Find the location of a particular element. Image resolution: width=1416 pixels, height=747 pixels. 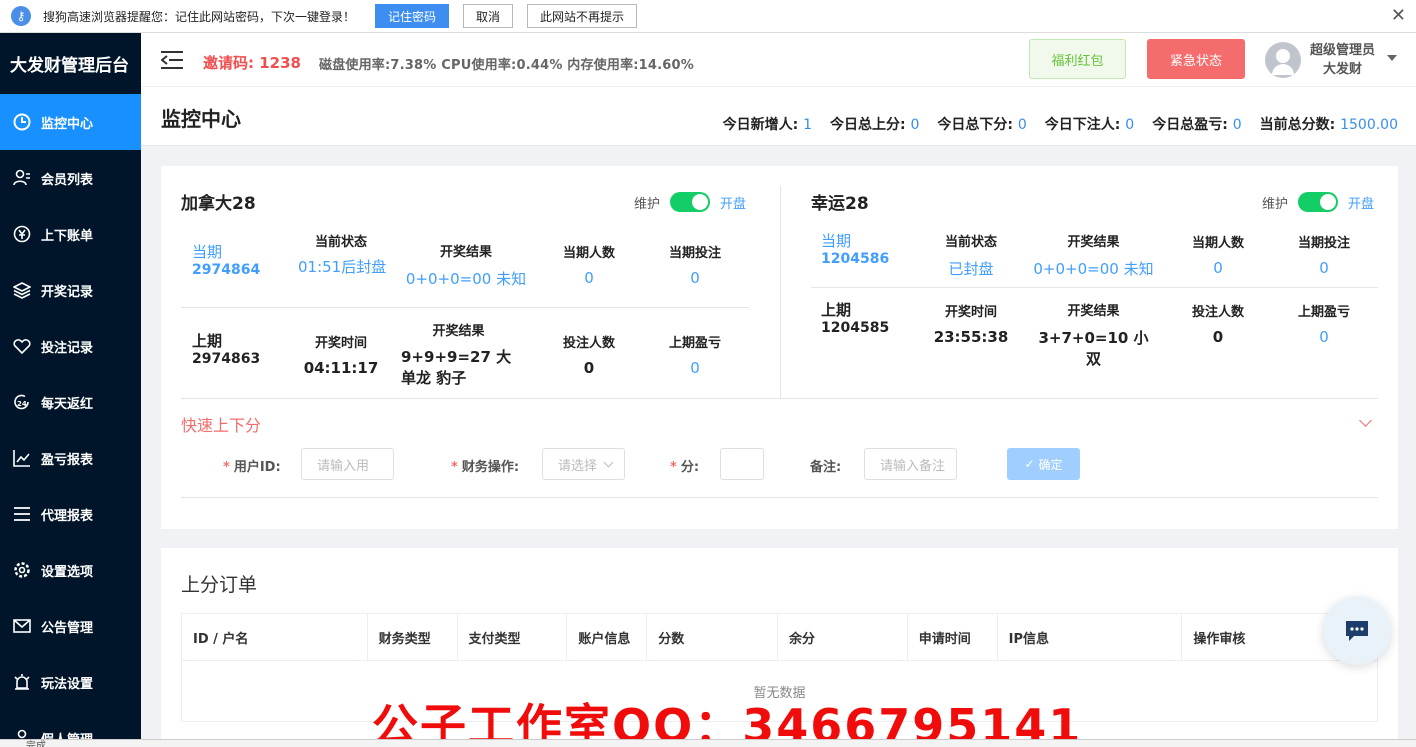

browser-status-bar: 完成 is located at coordinates (708, 743).